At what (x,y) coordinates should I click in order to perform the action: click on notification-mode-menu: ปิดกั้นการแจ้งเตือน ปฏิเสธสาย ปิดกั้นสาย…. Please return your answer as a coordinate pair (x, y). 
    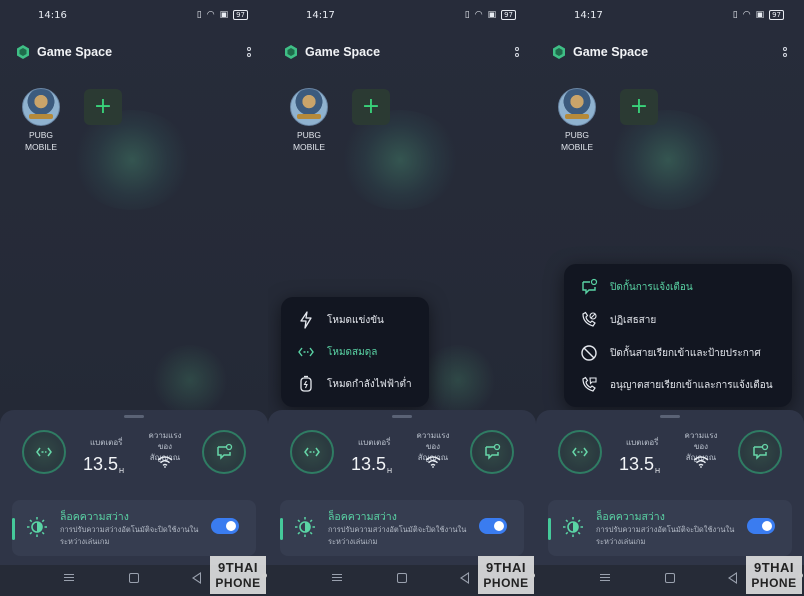
    Looking at the image, I should click on (678, 335).